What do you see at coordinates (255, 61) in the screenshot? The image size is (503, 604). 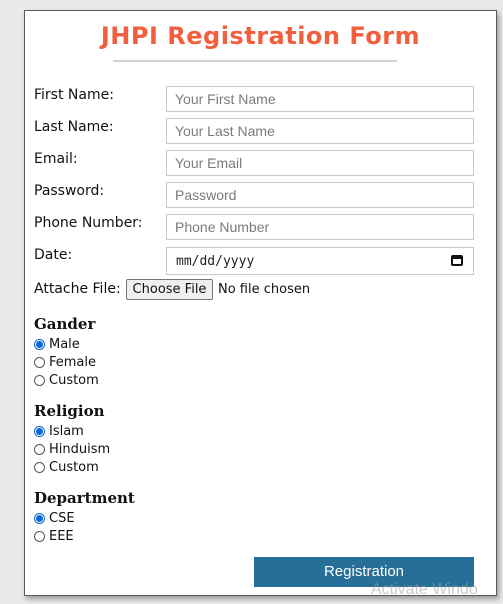 I see `title-divider` at bounding box center [255, 61].